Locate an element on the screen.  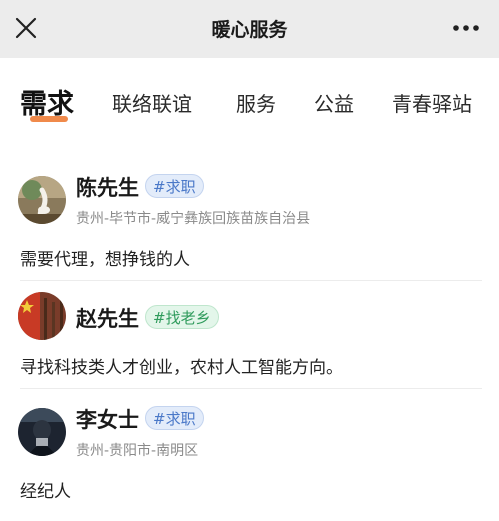
tab-services: 服务 is located at coordinates (256, 102).